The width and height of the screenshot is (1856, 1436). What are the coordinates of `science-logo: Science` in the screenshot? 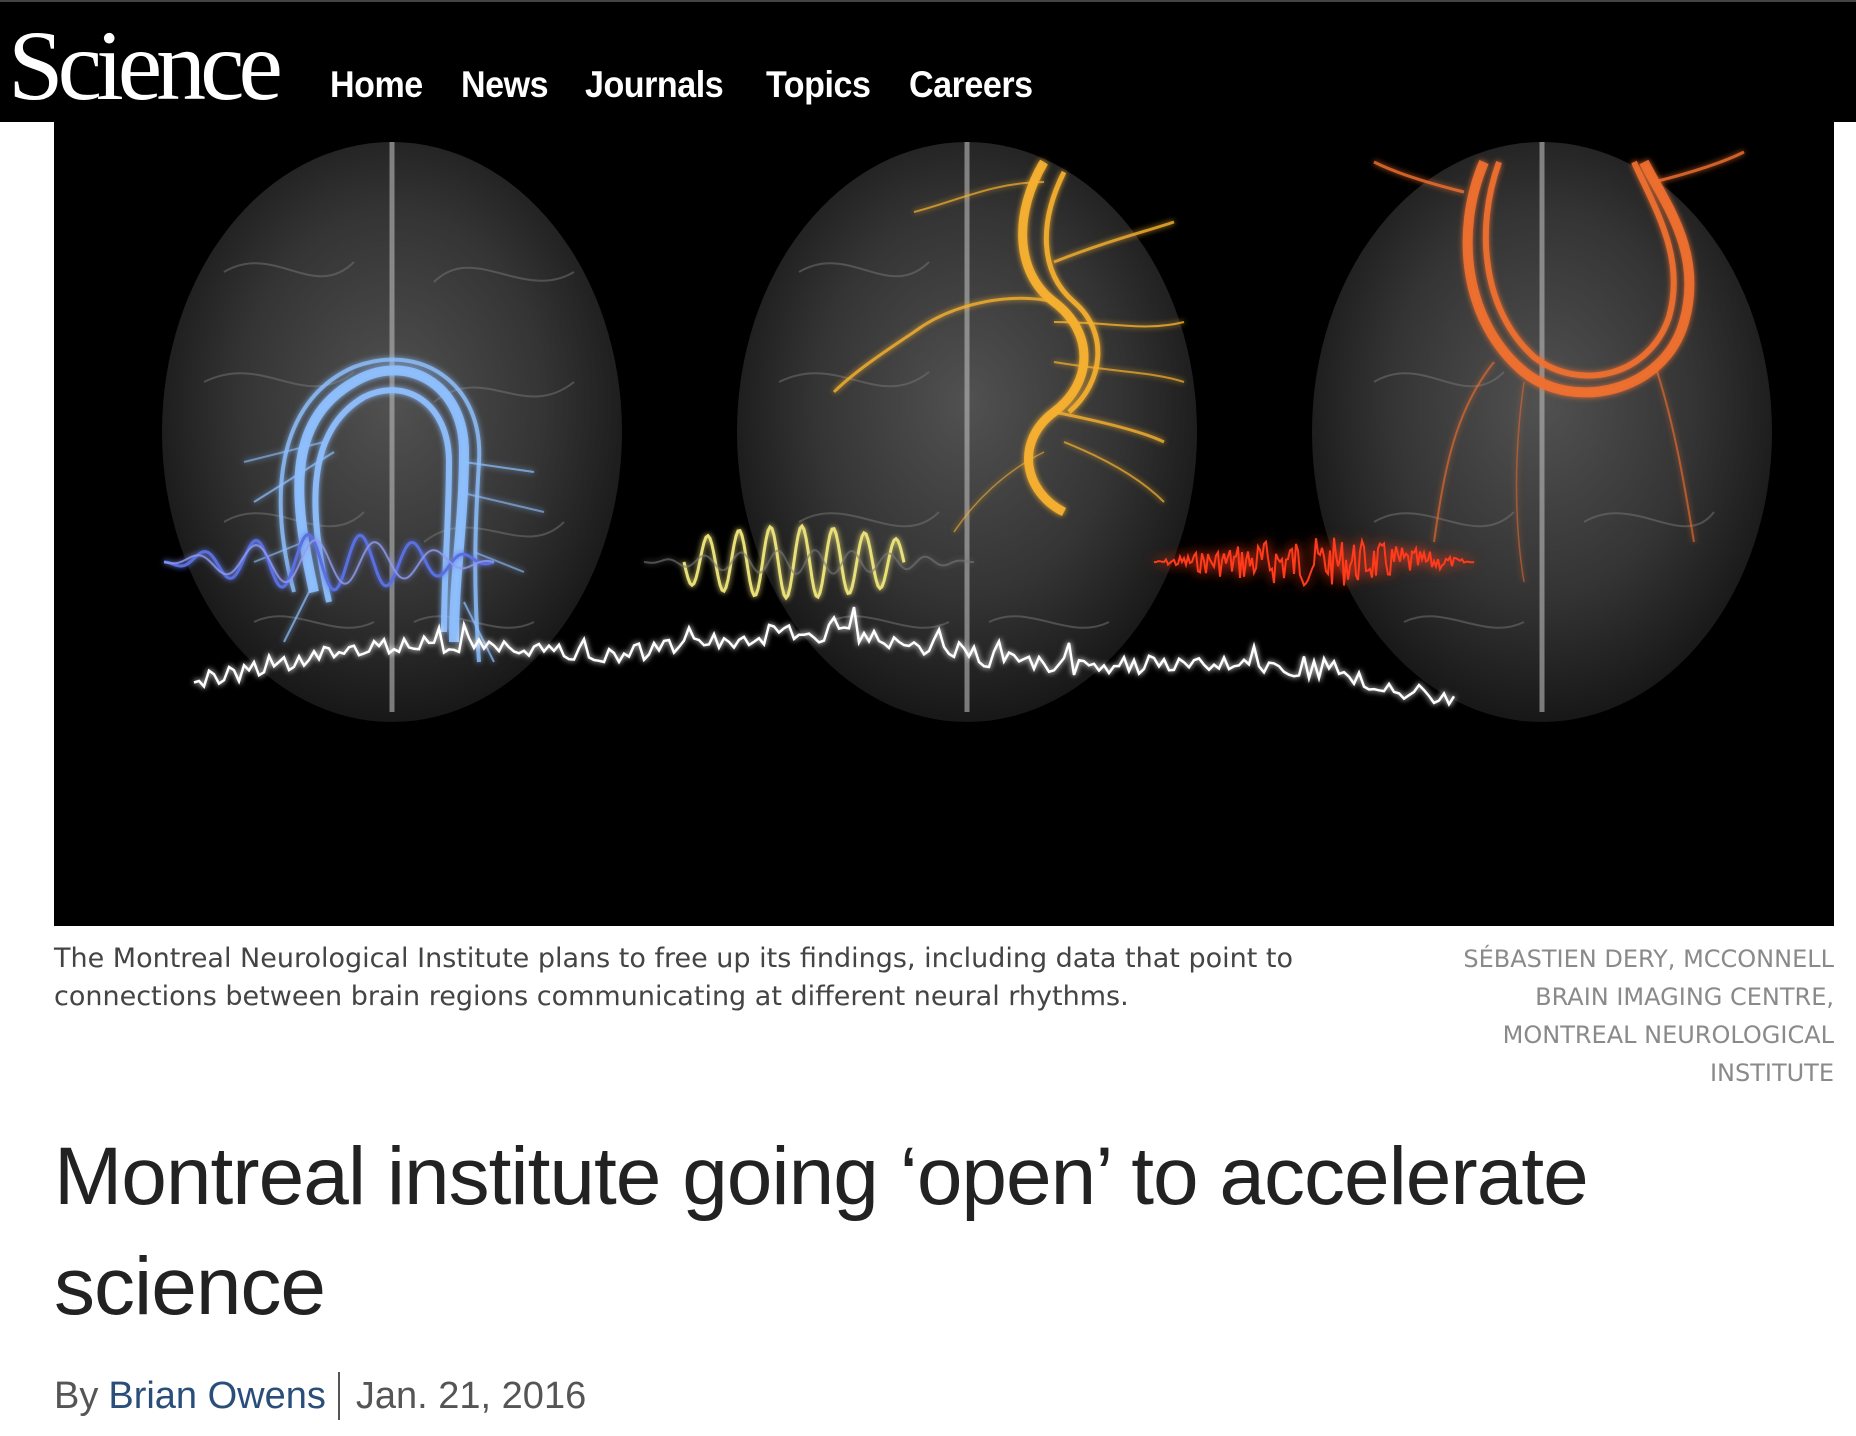 It's located at (145, 66).